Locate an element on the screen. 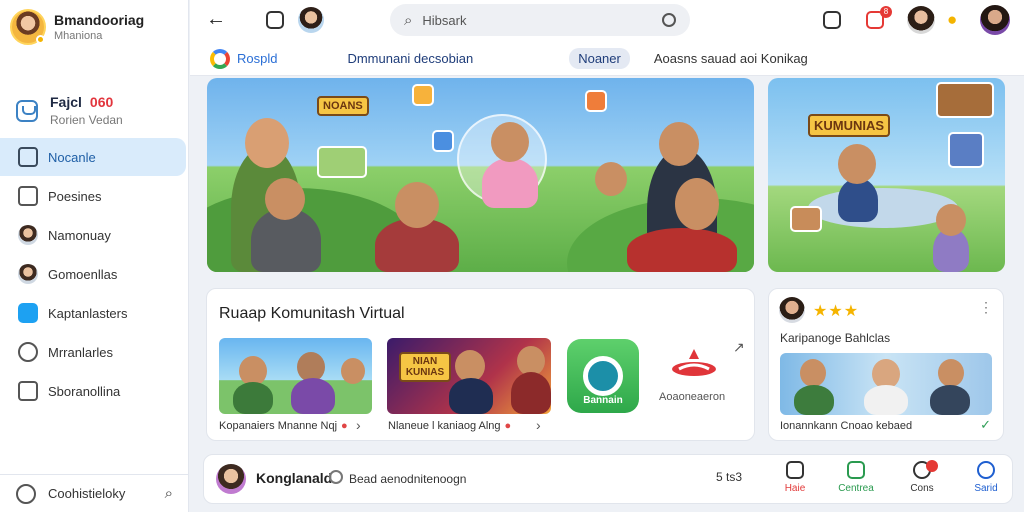 The width and height of the screenshot is (1024, 512). cup-icon is located at coordinates (27, 110).